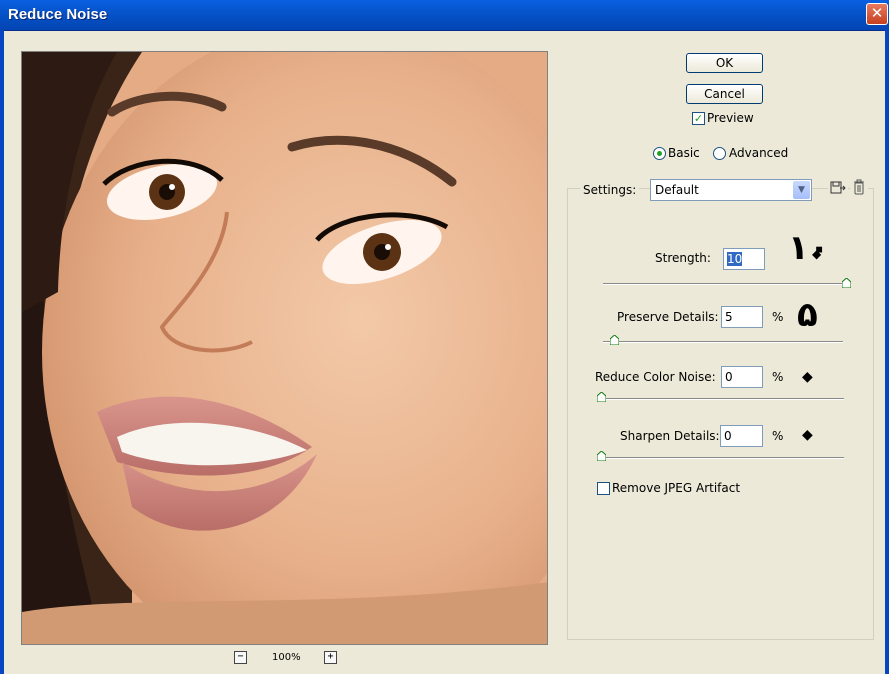  I want to click on preserve-details-value: 5, so click(729, 317).